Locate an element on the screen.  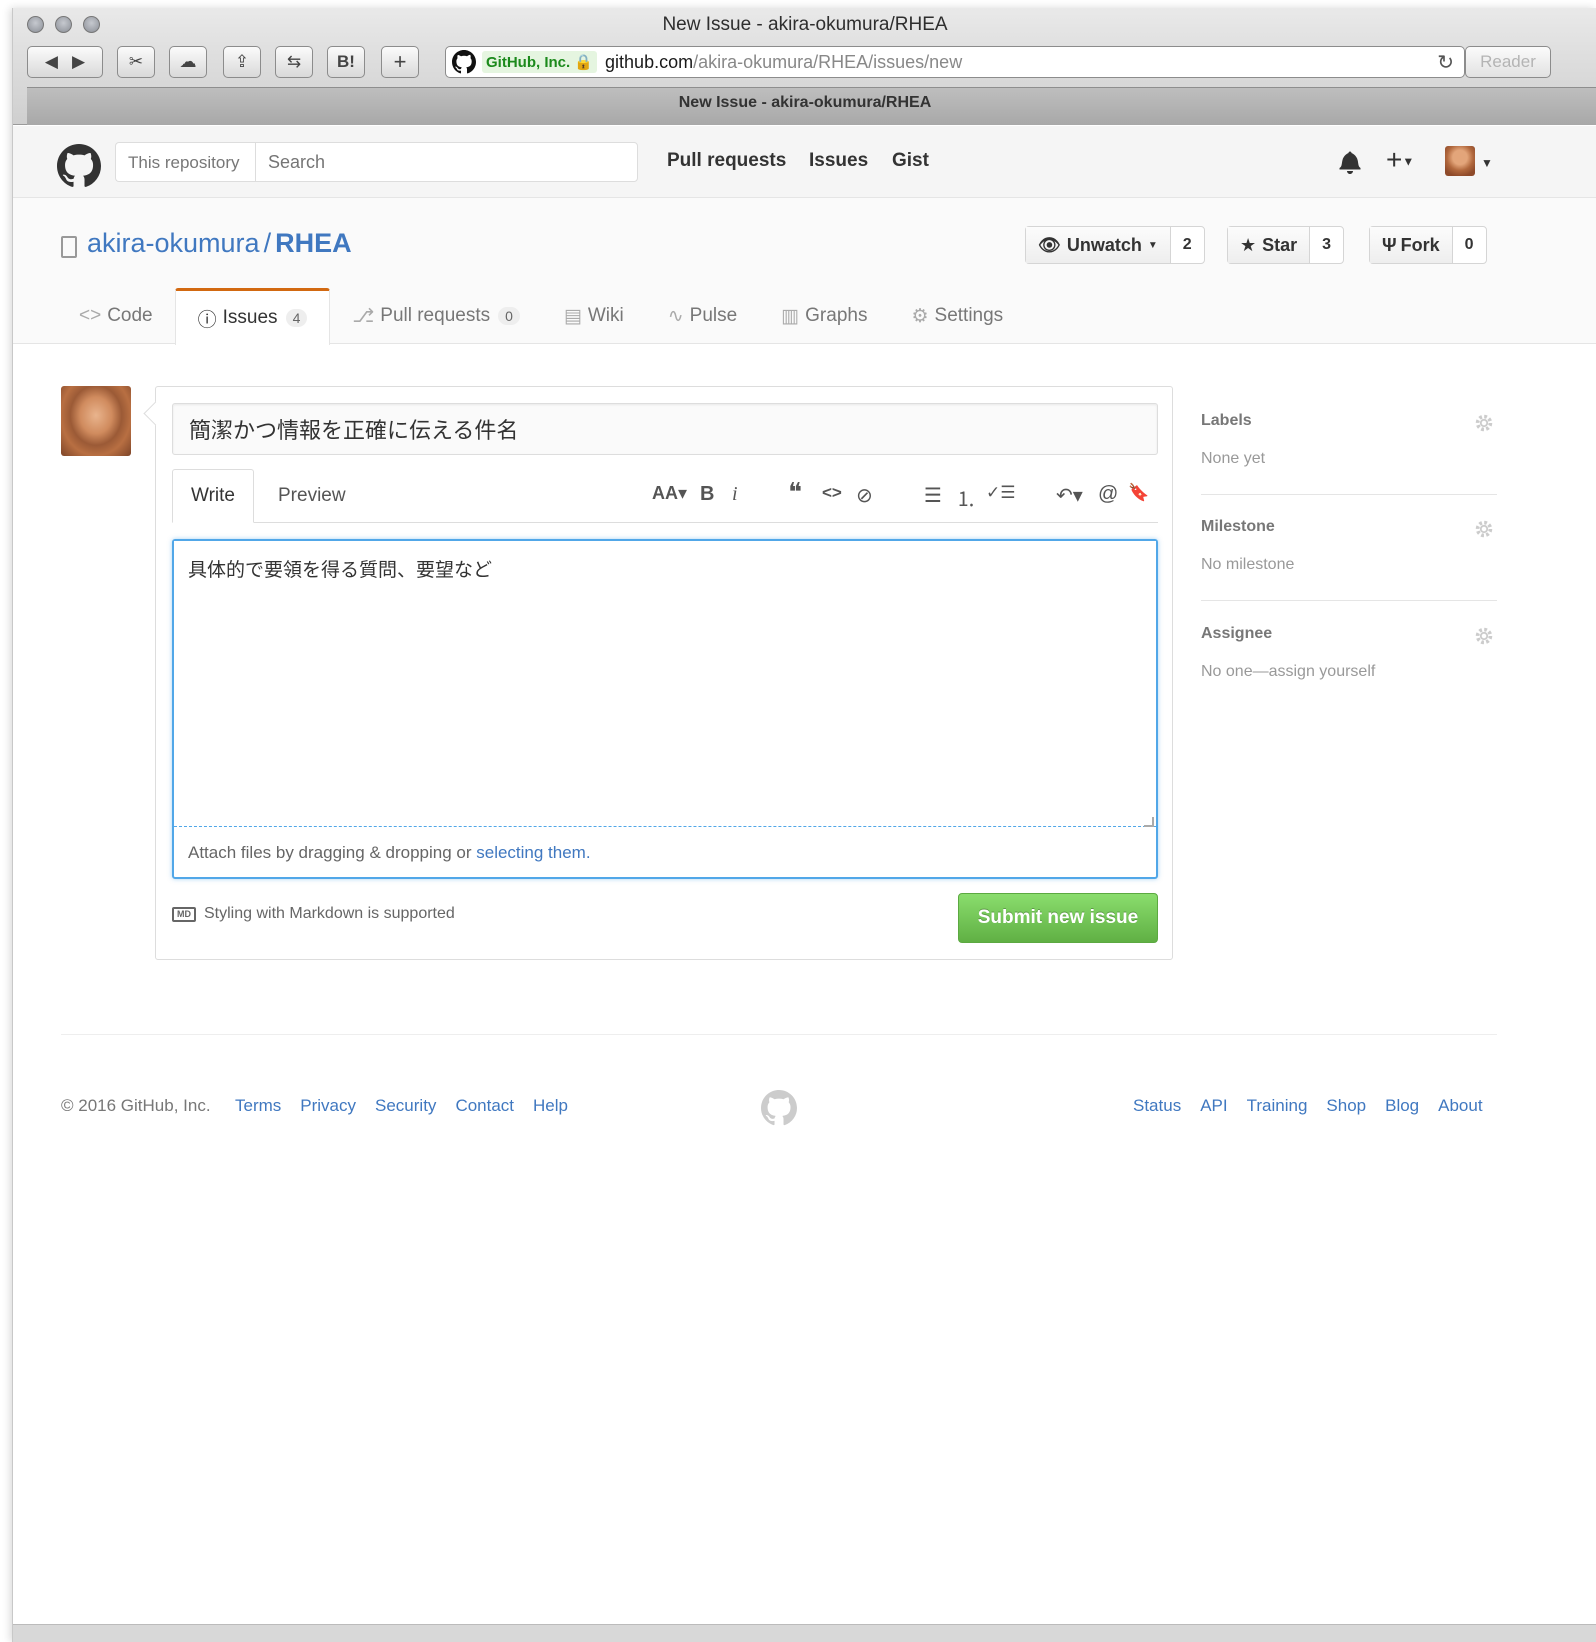
star-button: ★ Star is located at coordinates (1269, 245).